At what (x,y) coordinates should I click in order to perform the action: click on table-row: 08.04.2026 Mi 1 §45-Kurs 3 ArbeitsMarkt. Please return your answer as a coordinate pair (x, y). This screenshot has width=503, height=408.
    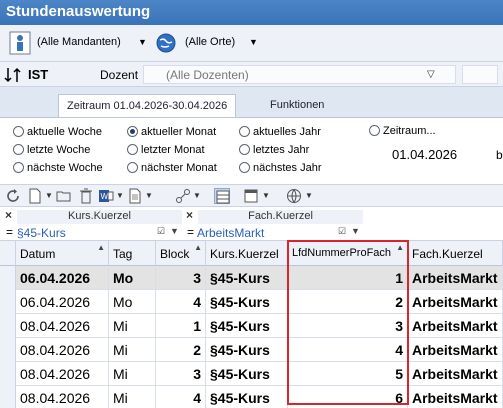
    Looking at the image, I should click on (251, 326).